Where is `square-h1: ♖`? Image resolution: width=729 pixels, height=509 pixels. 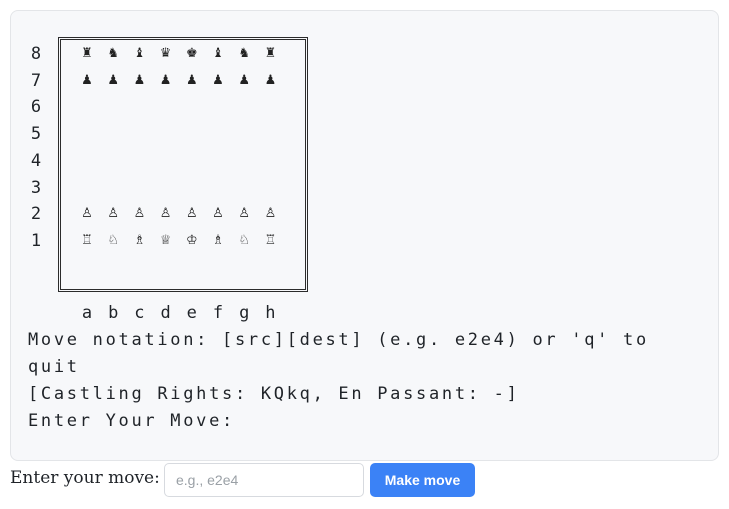
square-h1: ♖ is located at coordinates (270, 240).